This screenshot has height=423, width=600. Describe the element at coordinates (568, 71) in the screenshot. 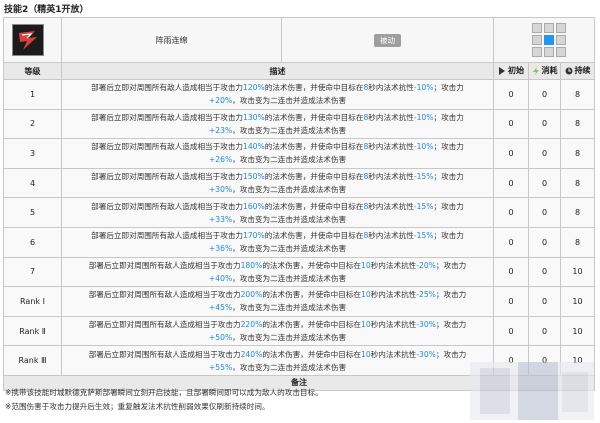

I see `clock-icon` at that location.